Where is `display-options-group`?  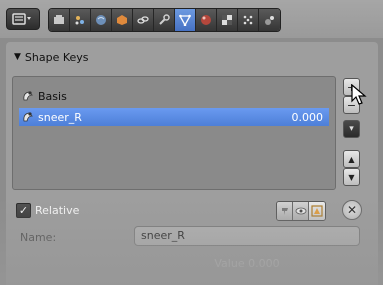 display-options-group is located at coordinates (301, 211).